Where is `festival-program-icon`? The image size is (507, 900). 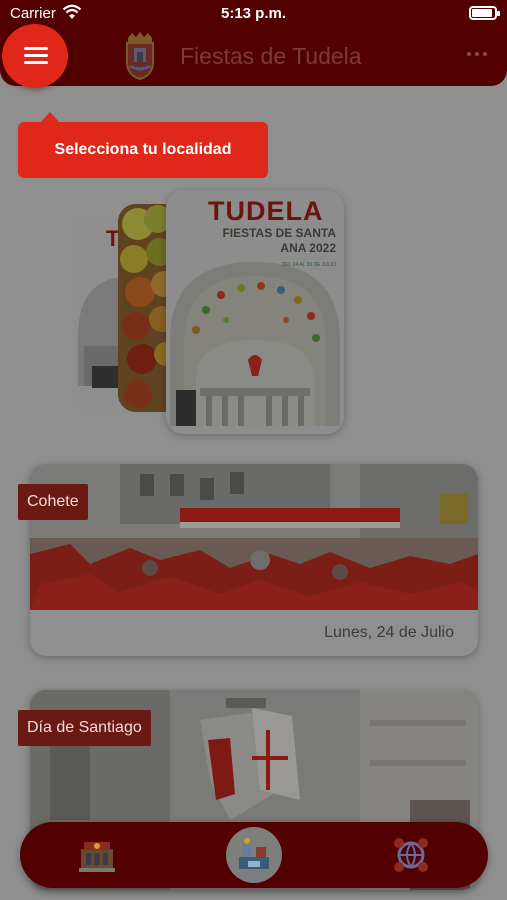
festival-program-icon is located at coordinates (254, 855).